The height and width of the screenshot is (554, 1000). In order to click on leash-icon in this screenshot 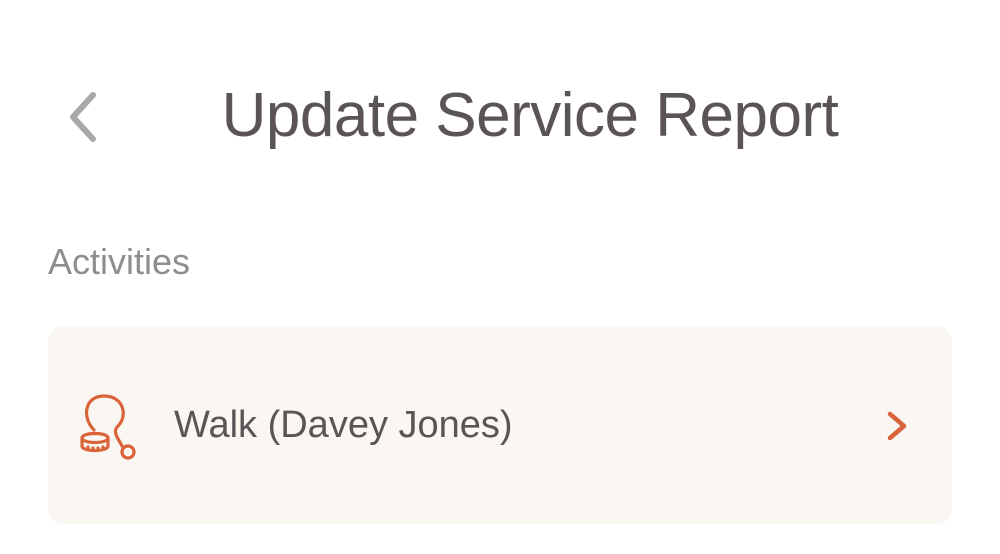, I will do `click(108, 427)`.